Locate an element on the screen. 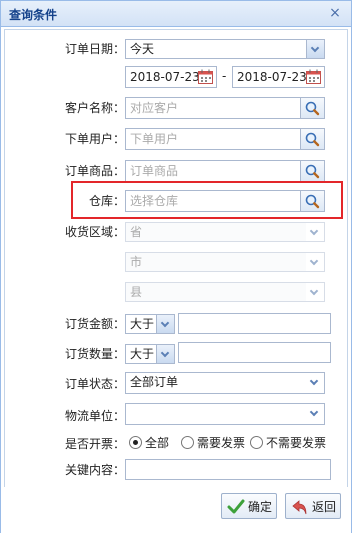 Image resolution: width=352 pixels, height=533 pixels. amount-operator-value: 大于 is located at coordinates (142, 324).